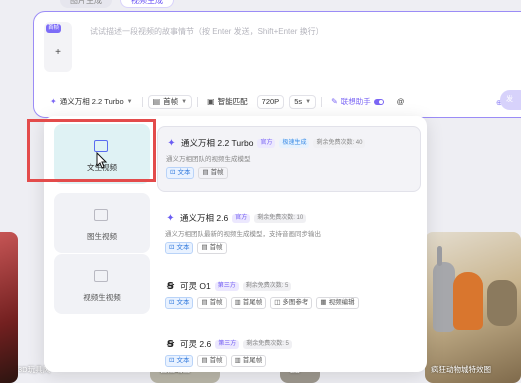 This screenshot has height=383, width=521. What do you see at coordinates (207, 31) in the screenshot?
I see `prompt-input: 试试描述一段视频的故事情节（按 Enter 发送，Shift+Enter 换行）` at bounding box center [207, 31].